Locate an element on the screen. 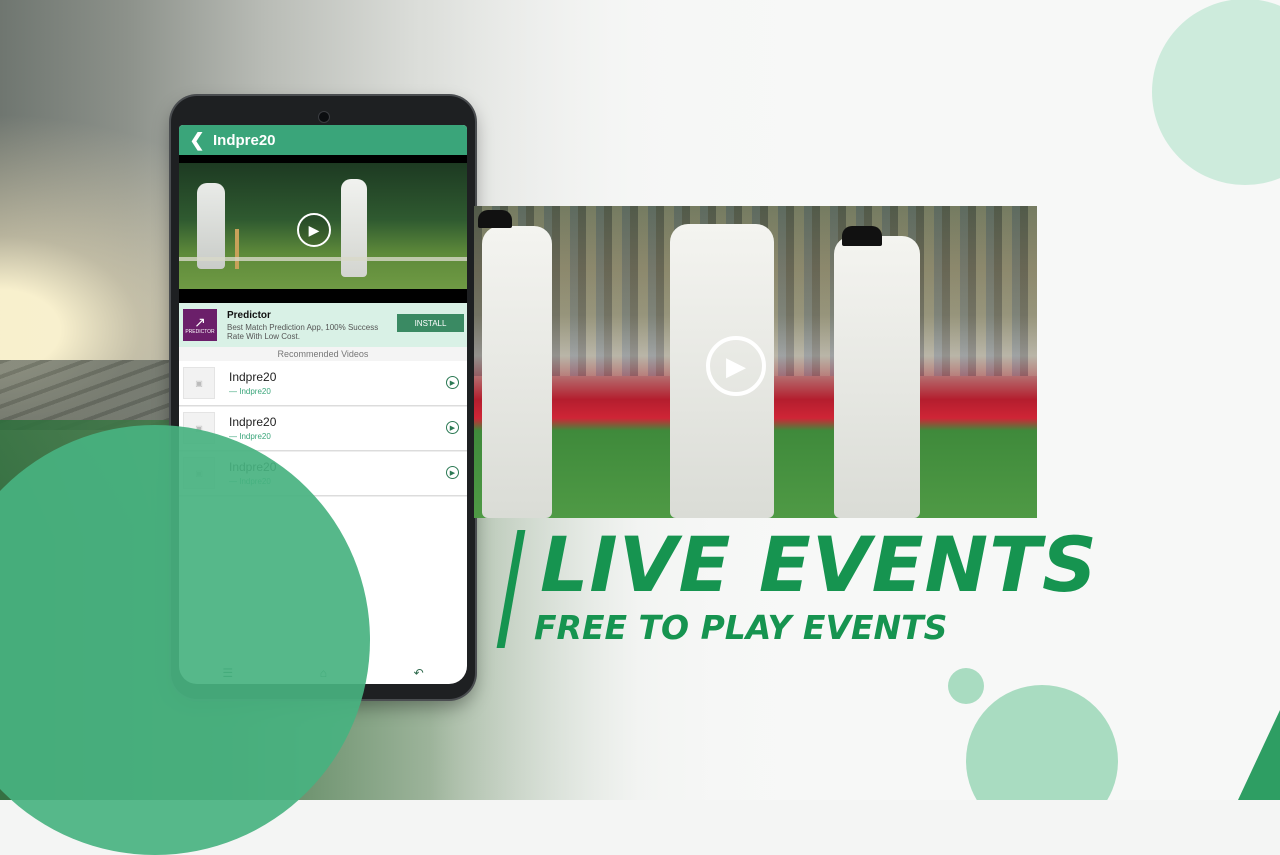  predictor-logo: ↗ PREDICTOR is located at coordinates (200, 325).